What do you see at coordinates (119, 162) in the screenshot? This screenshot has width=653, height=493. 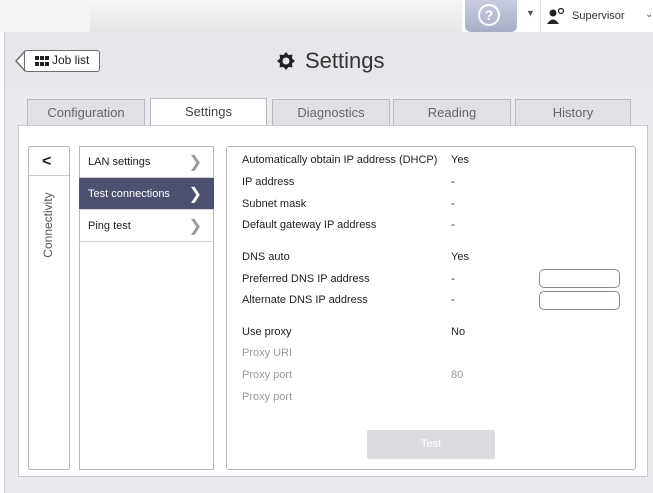 I see `menu-item-label: LAN settings` at bounding box center [119, 162].